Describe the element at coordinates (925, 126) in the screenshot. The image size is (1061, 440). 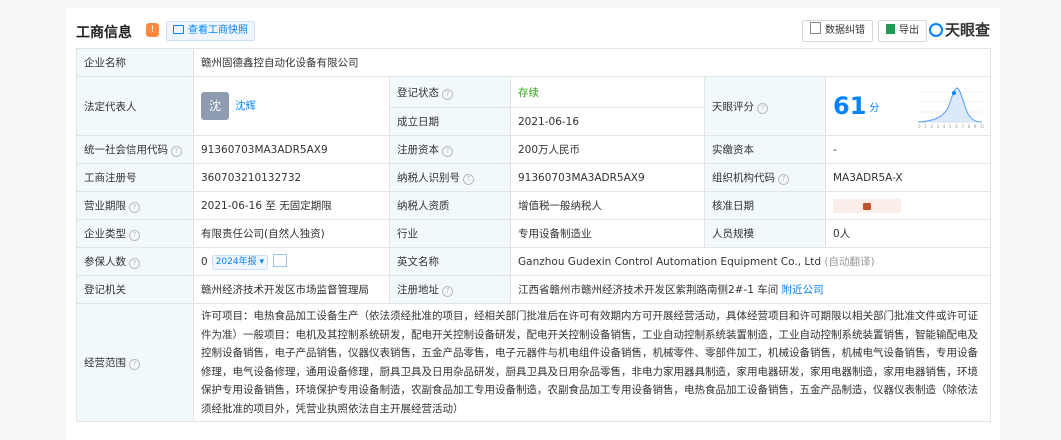
I see `score-axis-tick: 1` at that location.